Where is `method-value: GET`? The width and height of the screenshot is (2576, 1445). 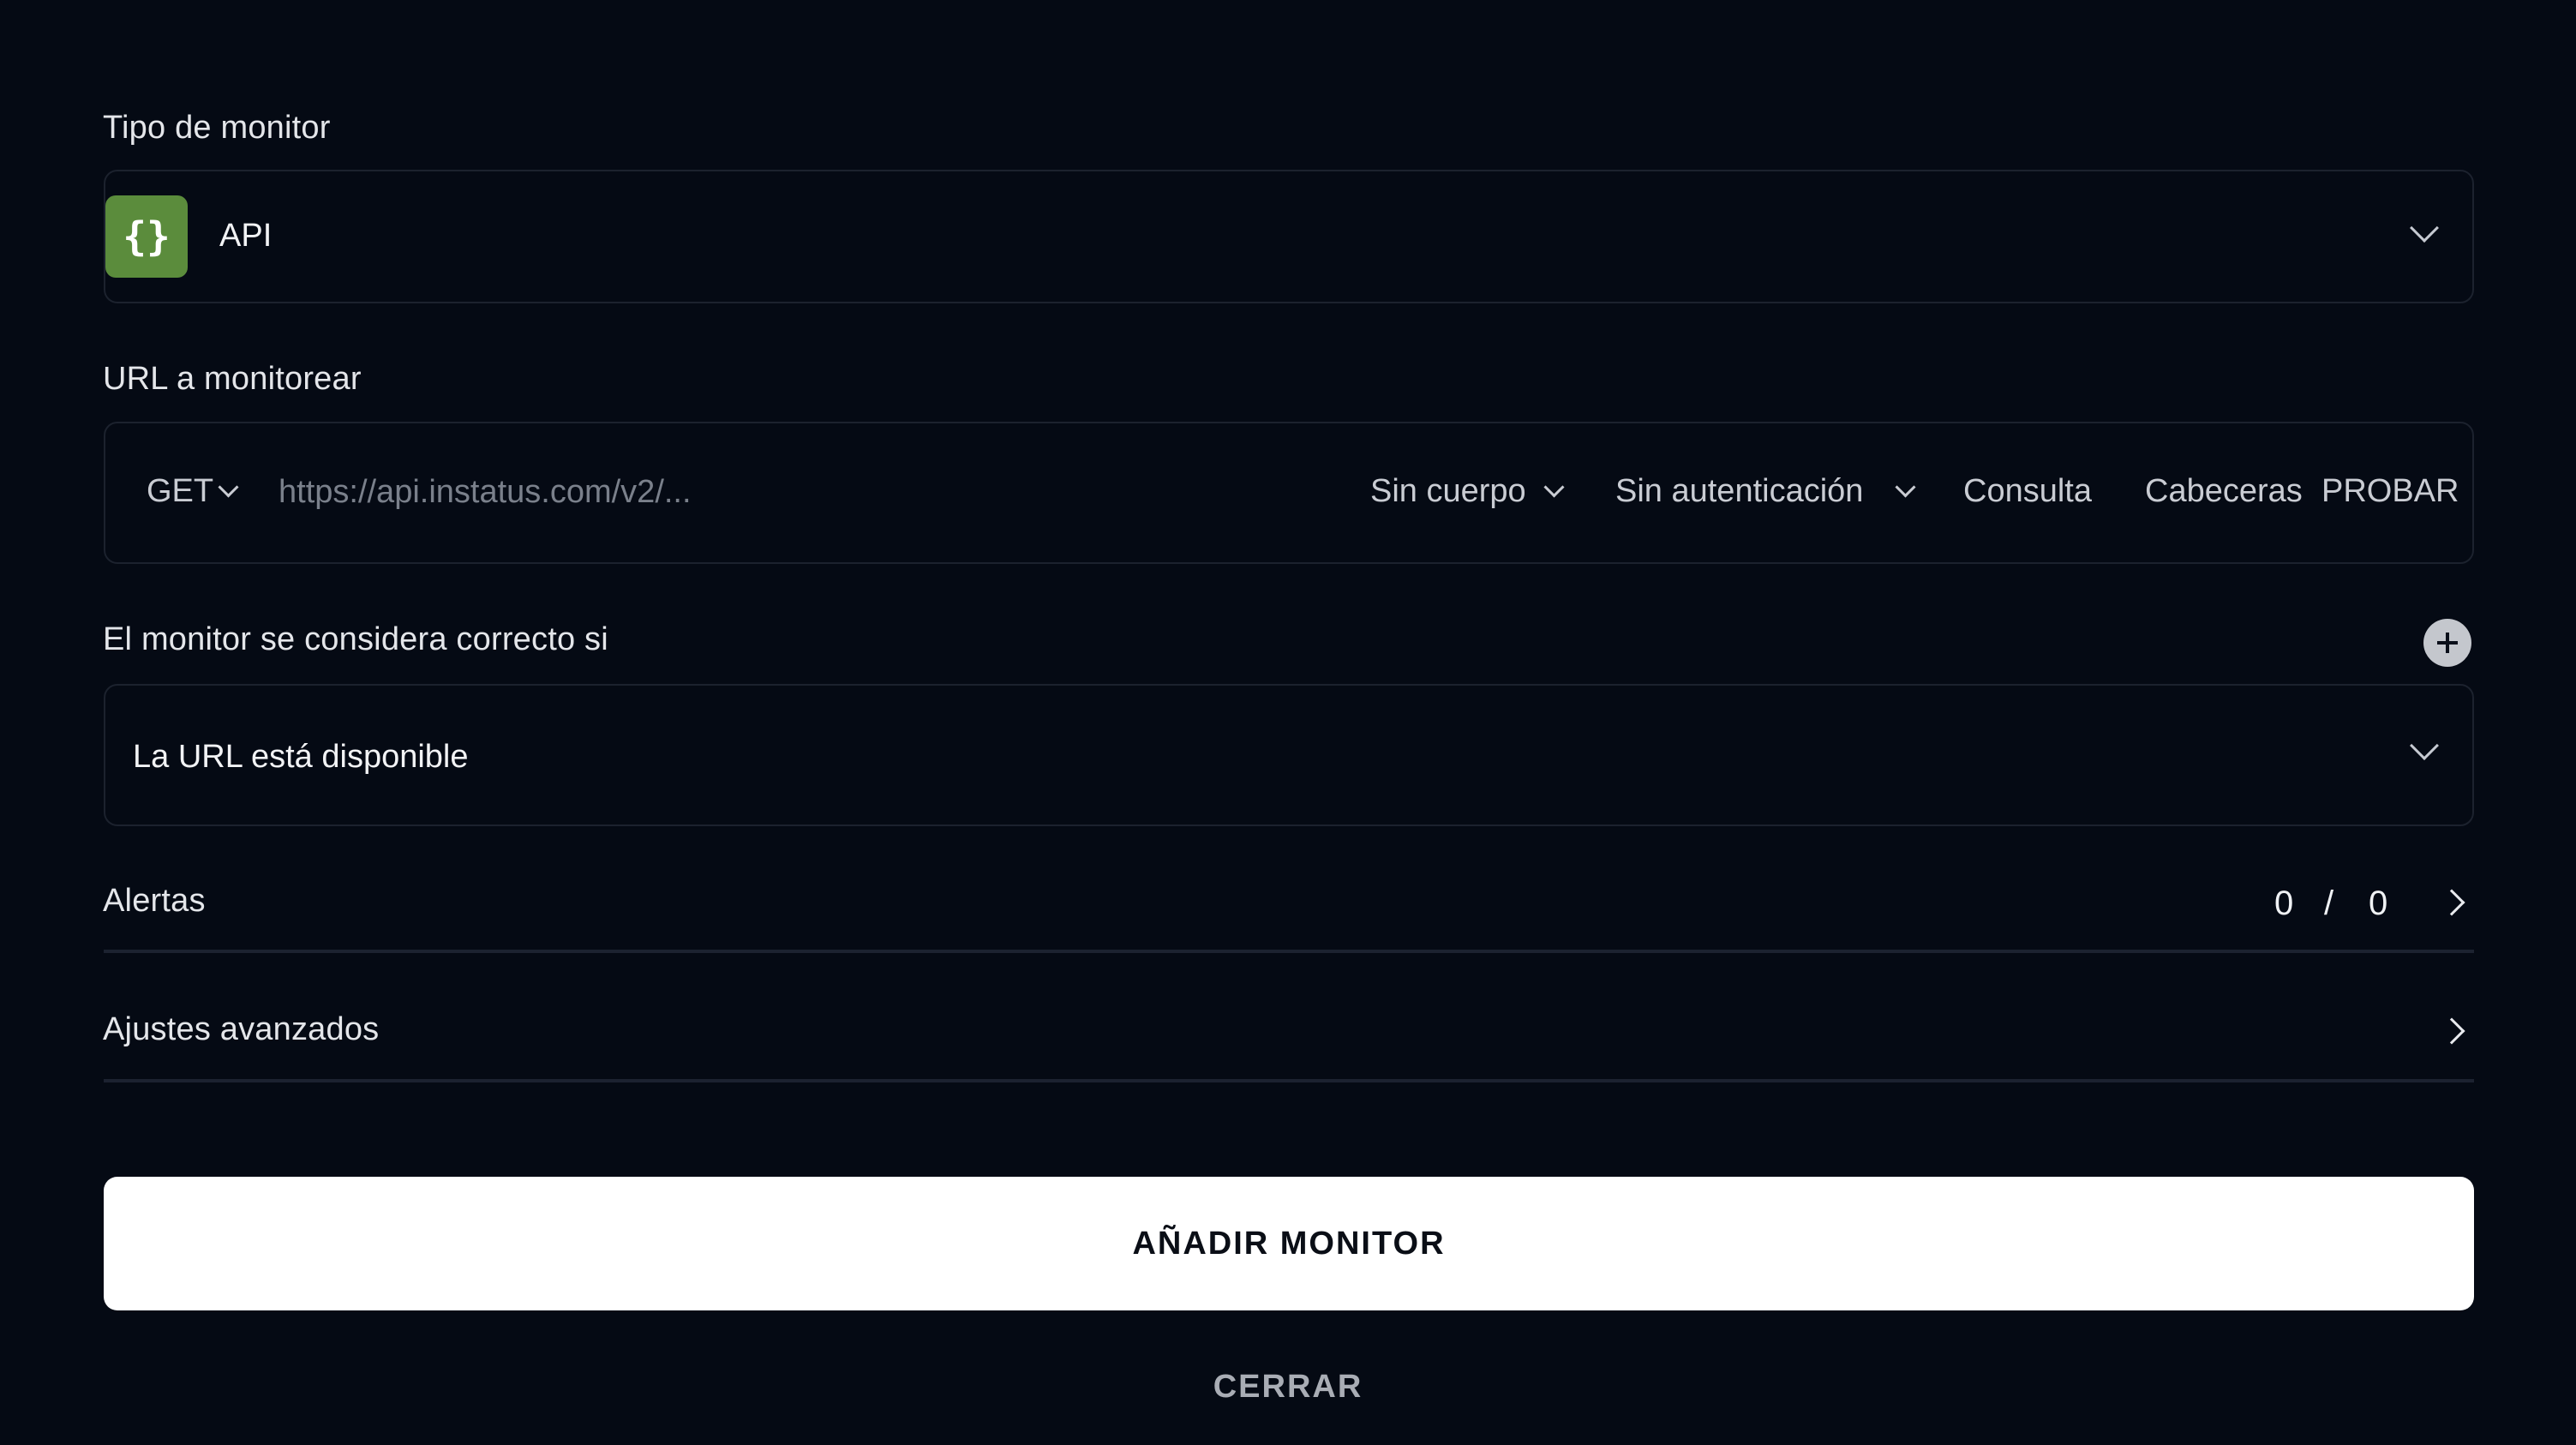
method-value: GET is located at coordinates (180, 491).